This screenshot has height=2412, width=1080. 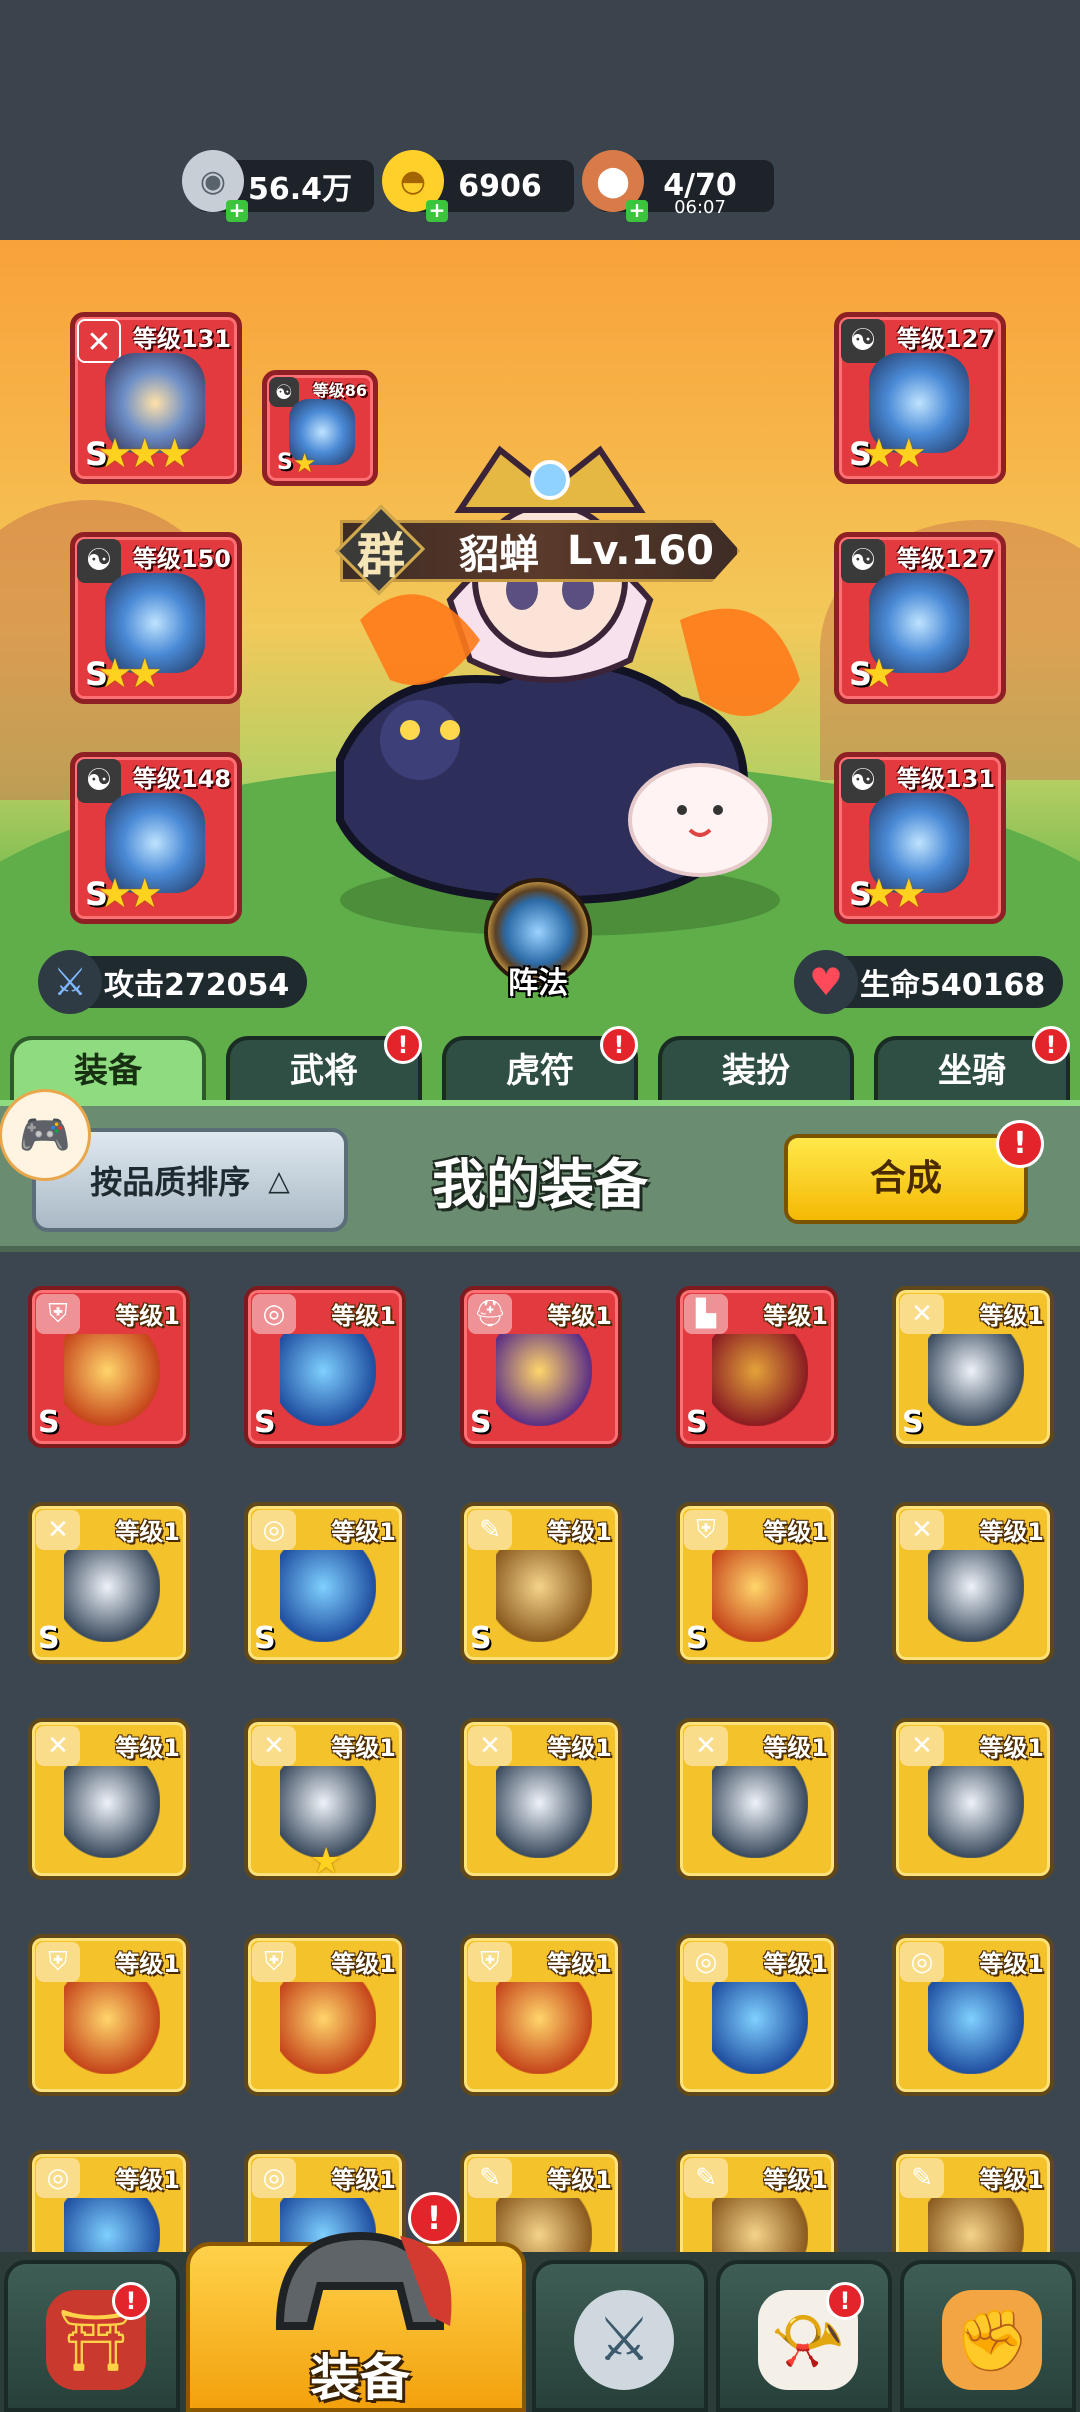 What do you see at coordinates (757, 1367) in the screenshot?
I see `equipment-item: ▙ 等级1 S` at bounding box center [757, 1367].